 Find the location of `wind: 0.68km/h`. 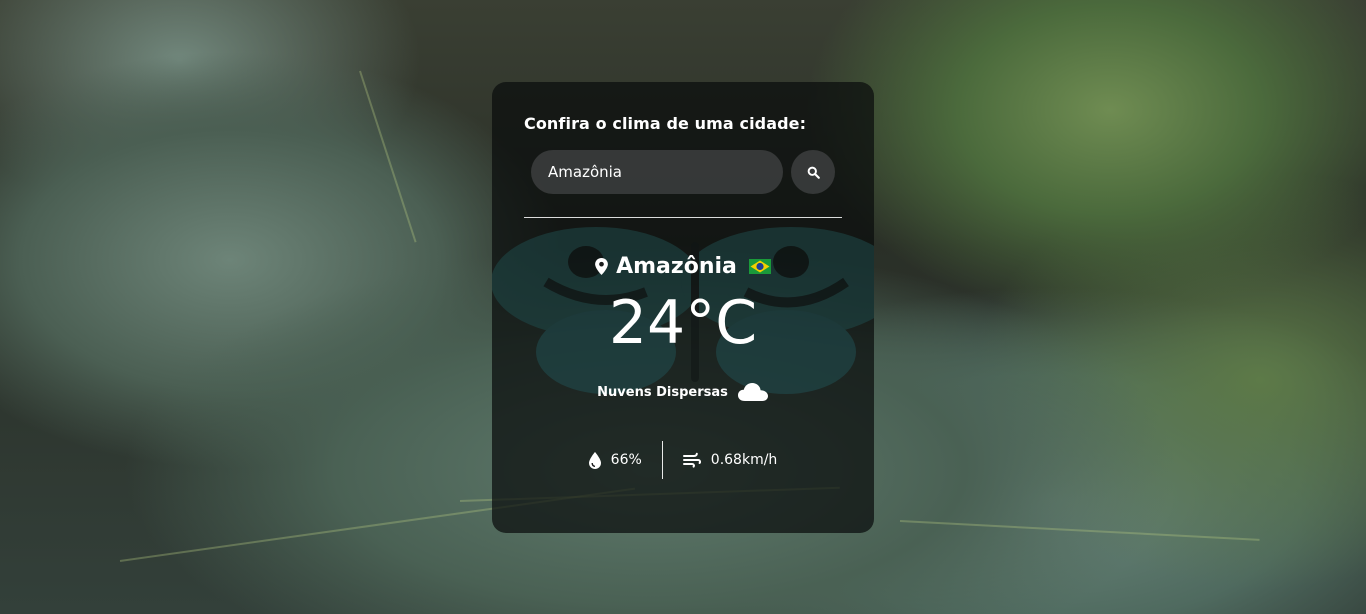

wind: 0.68km/h is located at coordinates (730, 460).